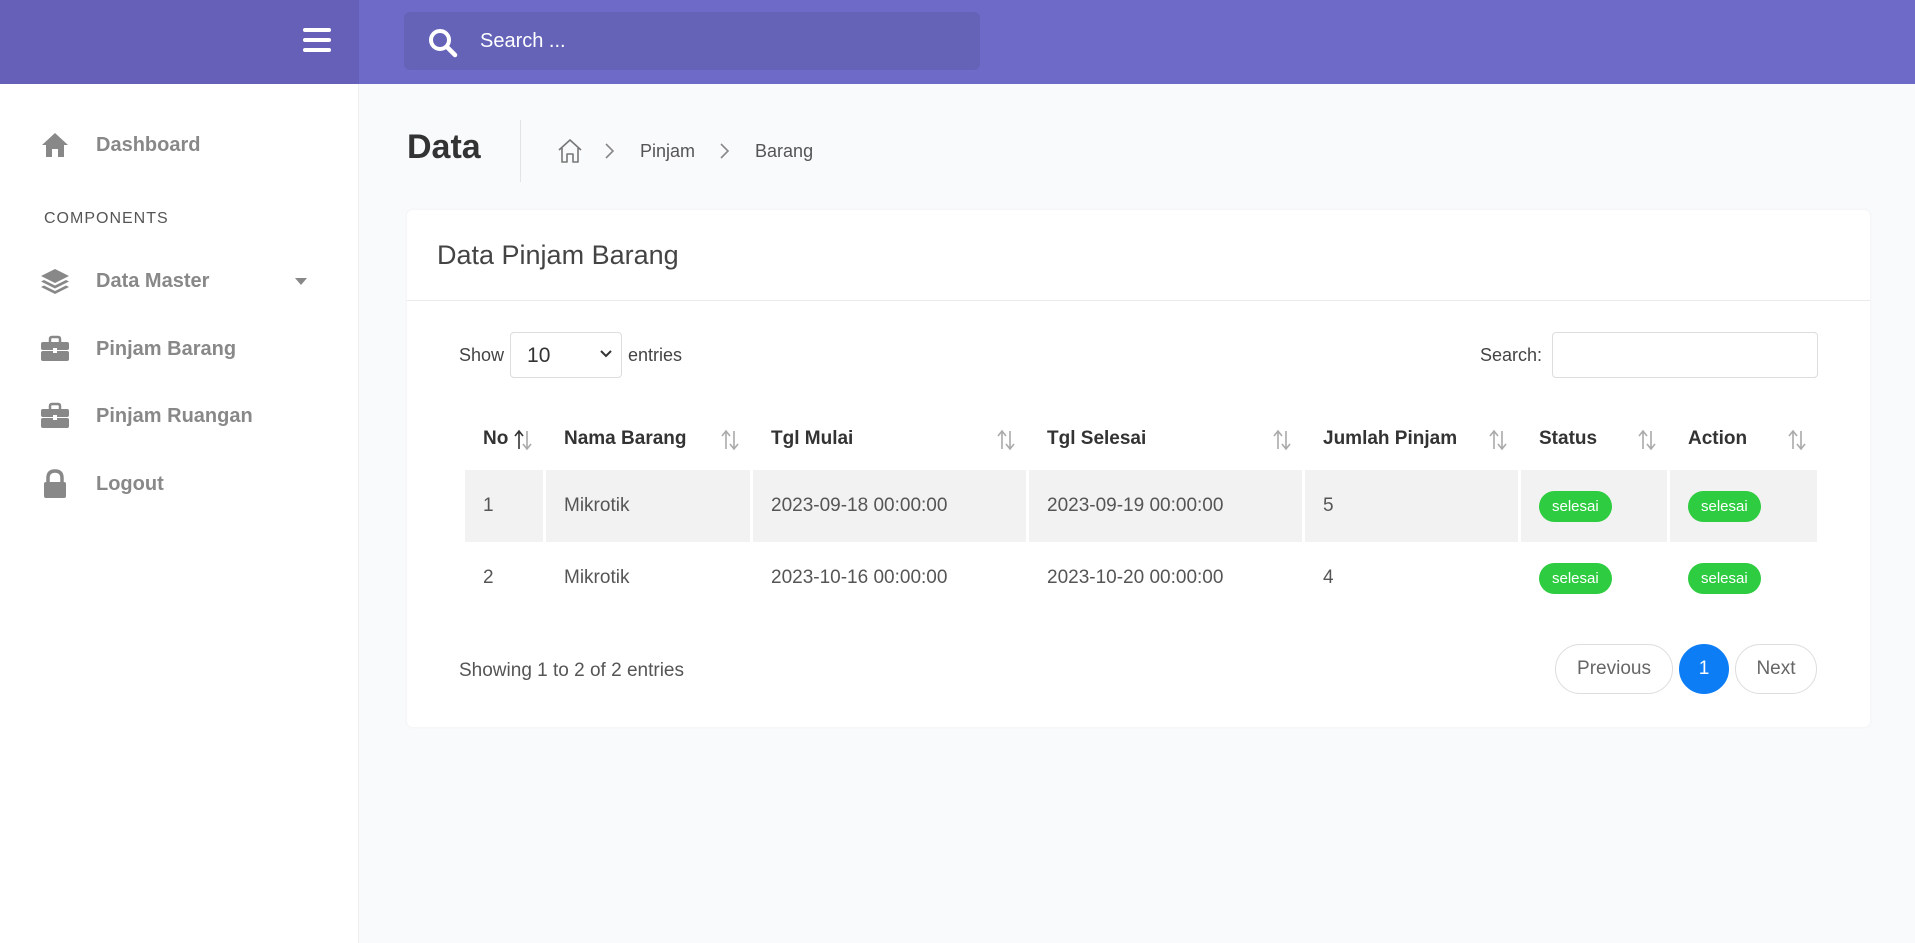  I want to click on column-header-nama-barang: Nama Barang, so click(648, 439).